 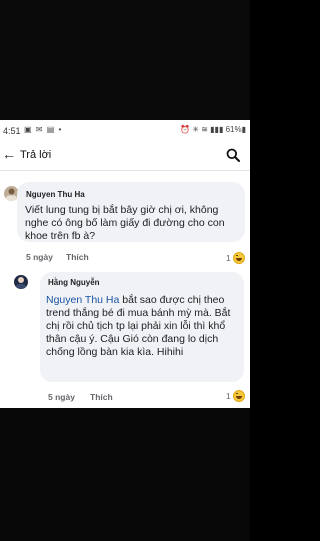 I want to click on comment-author: Nguyen Thu Ha, so click(x=55, y=194).